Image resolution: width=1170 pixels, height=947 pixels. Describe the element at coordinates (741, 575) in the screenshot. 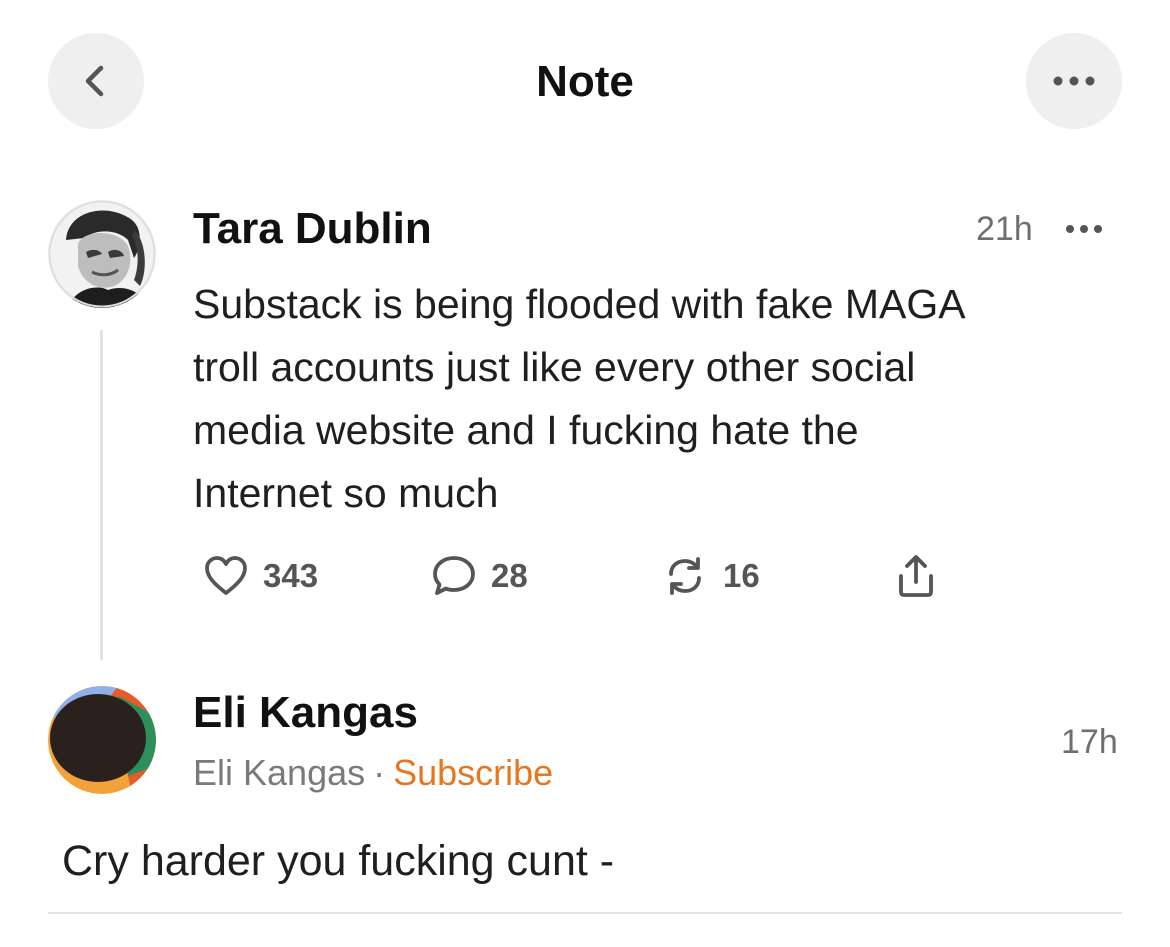

I see `restack-count: 16` at that location.